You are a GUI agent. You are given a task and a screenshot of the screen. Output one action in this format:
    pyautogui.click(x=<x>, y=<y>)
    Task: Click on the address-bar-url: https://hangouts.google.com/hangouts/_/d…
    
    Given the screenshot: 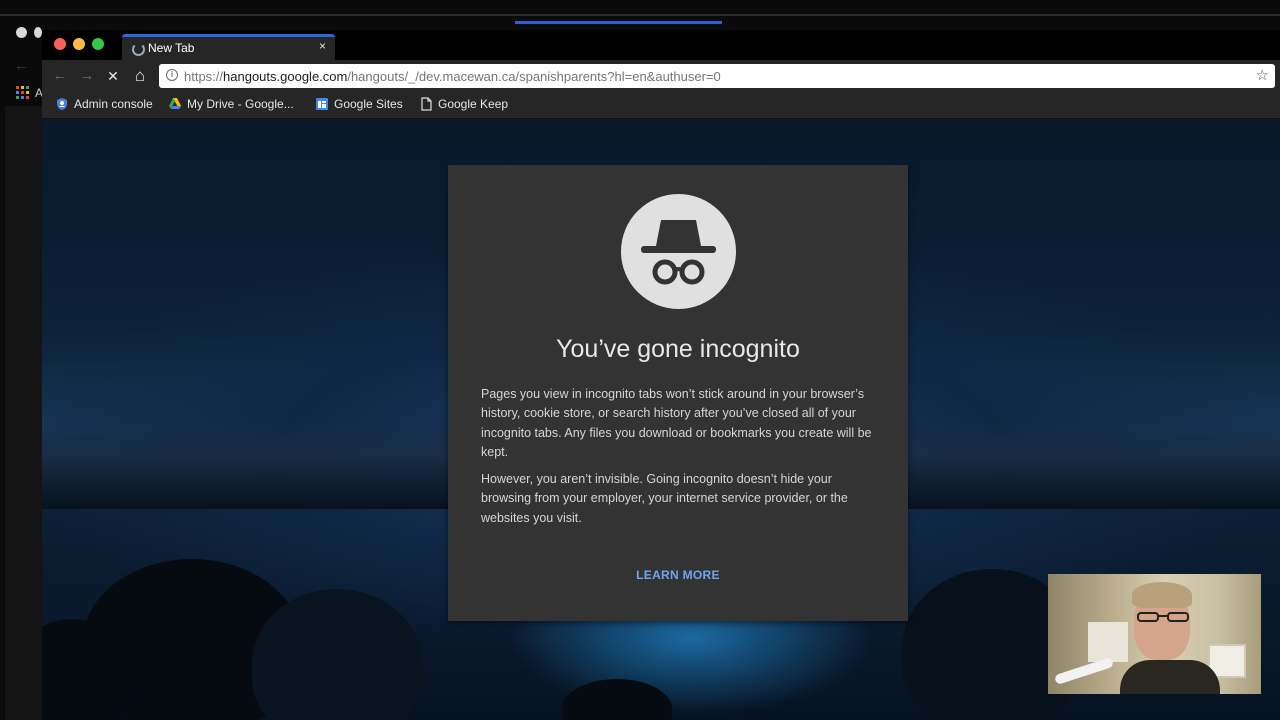 What is the action you would take?
    pyautogui.click(x=452, y=76)
    